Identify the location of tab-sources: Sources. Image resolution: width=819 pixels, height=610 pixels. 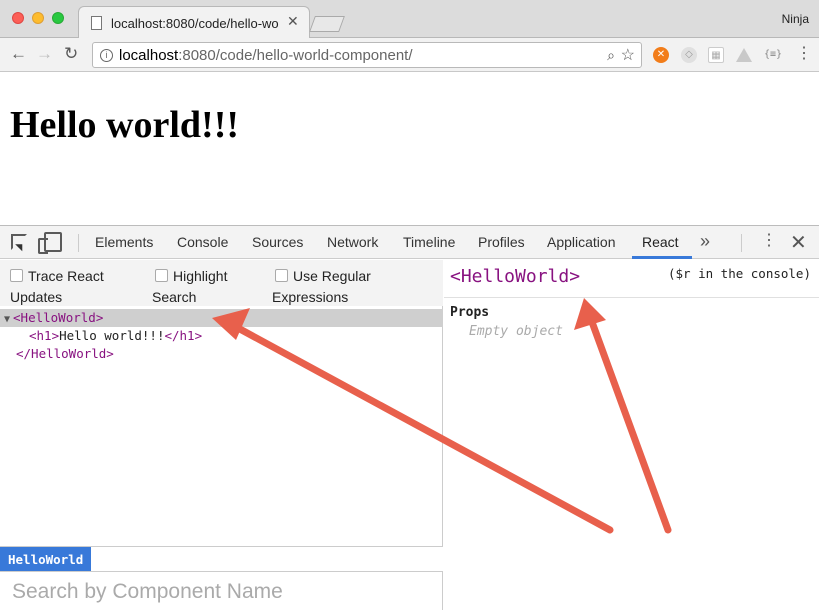
(277, 242).